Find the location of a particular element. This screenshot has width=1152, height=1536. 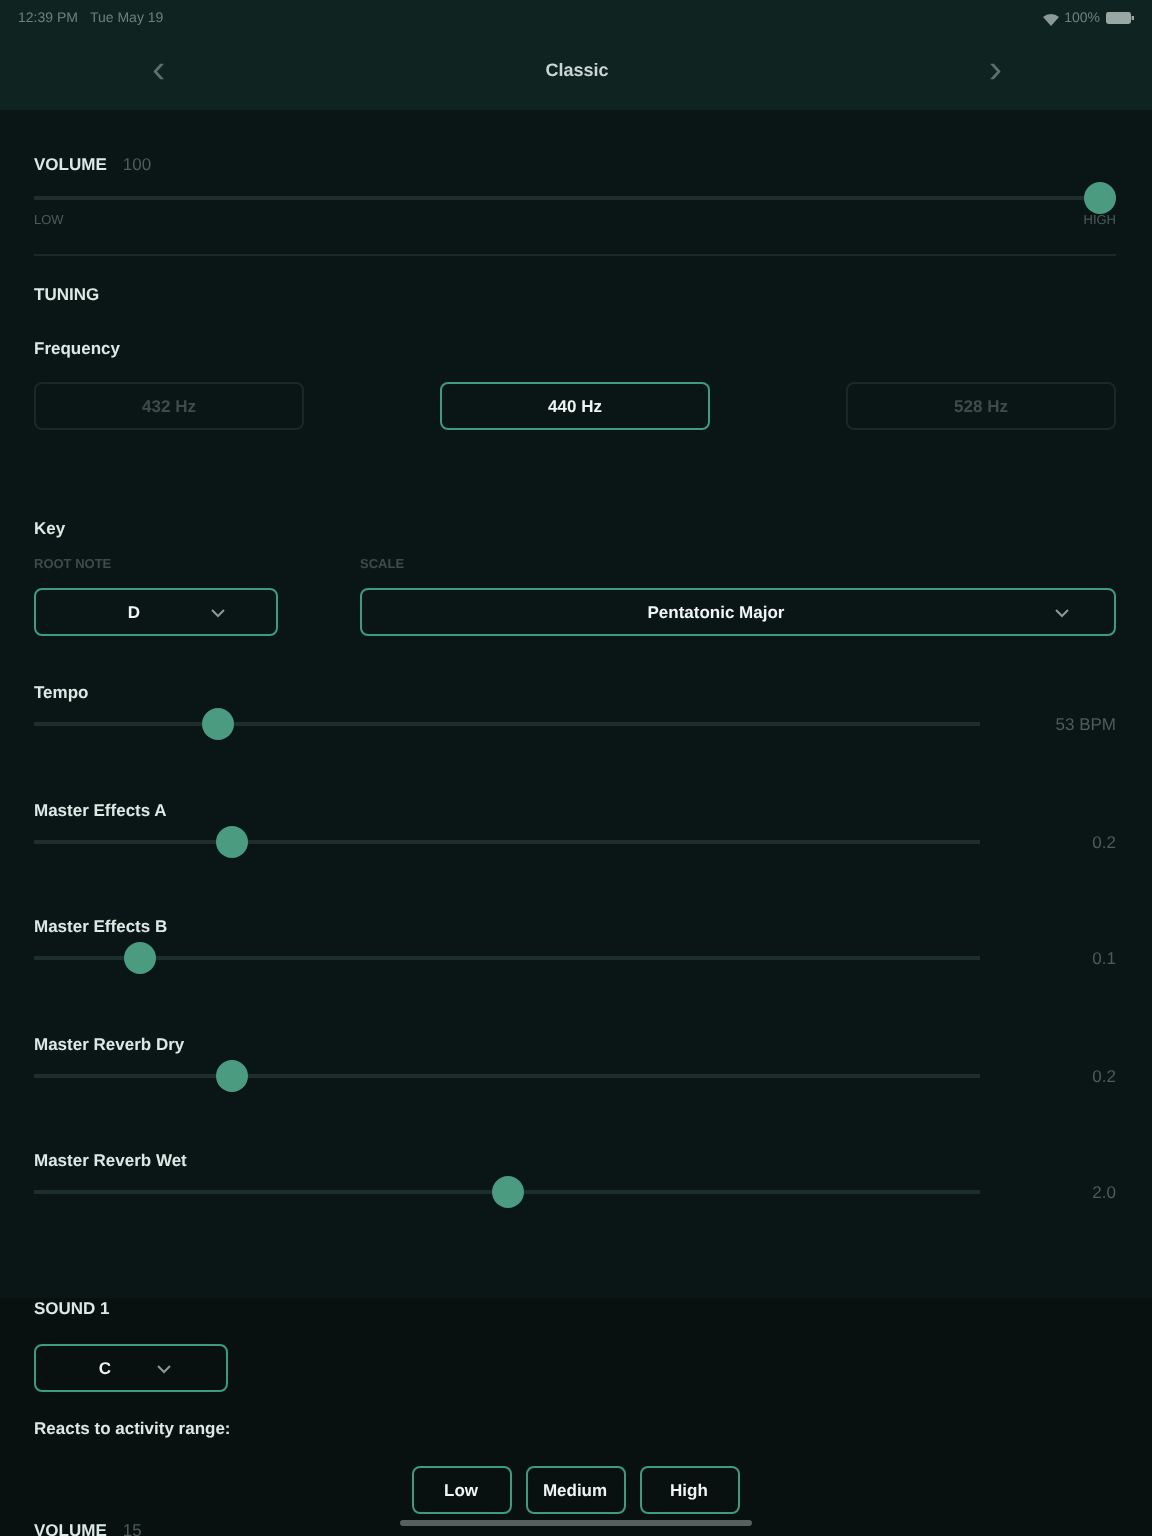

frequency-button: 440 Hz is located at coordinates (575, 406).